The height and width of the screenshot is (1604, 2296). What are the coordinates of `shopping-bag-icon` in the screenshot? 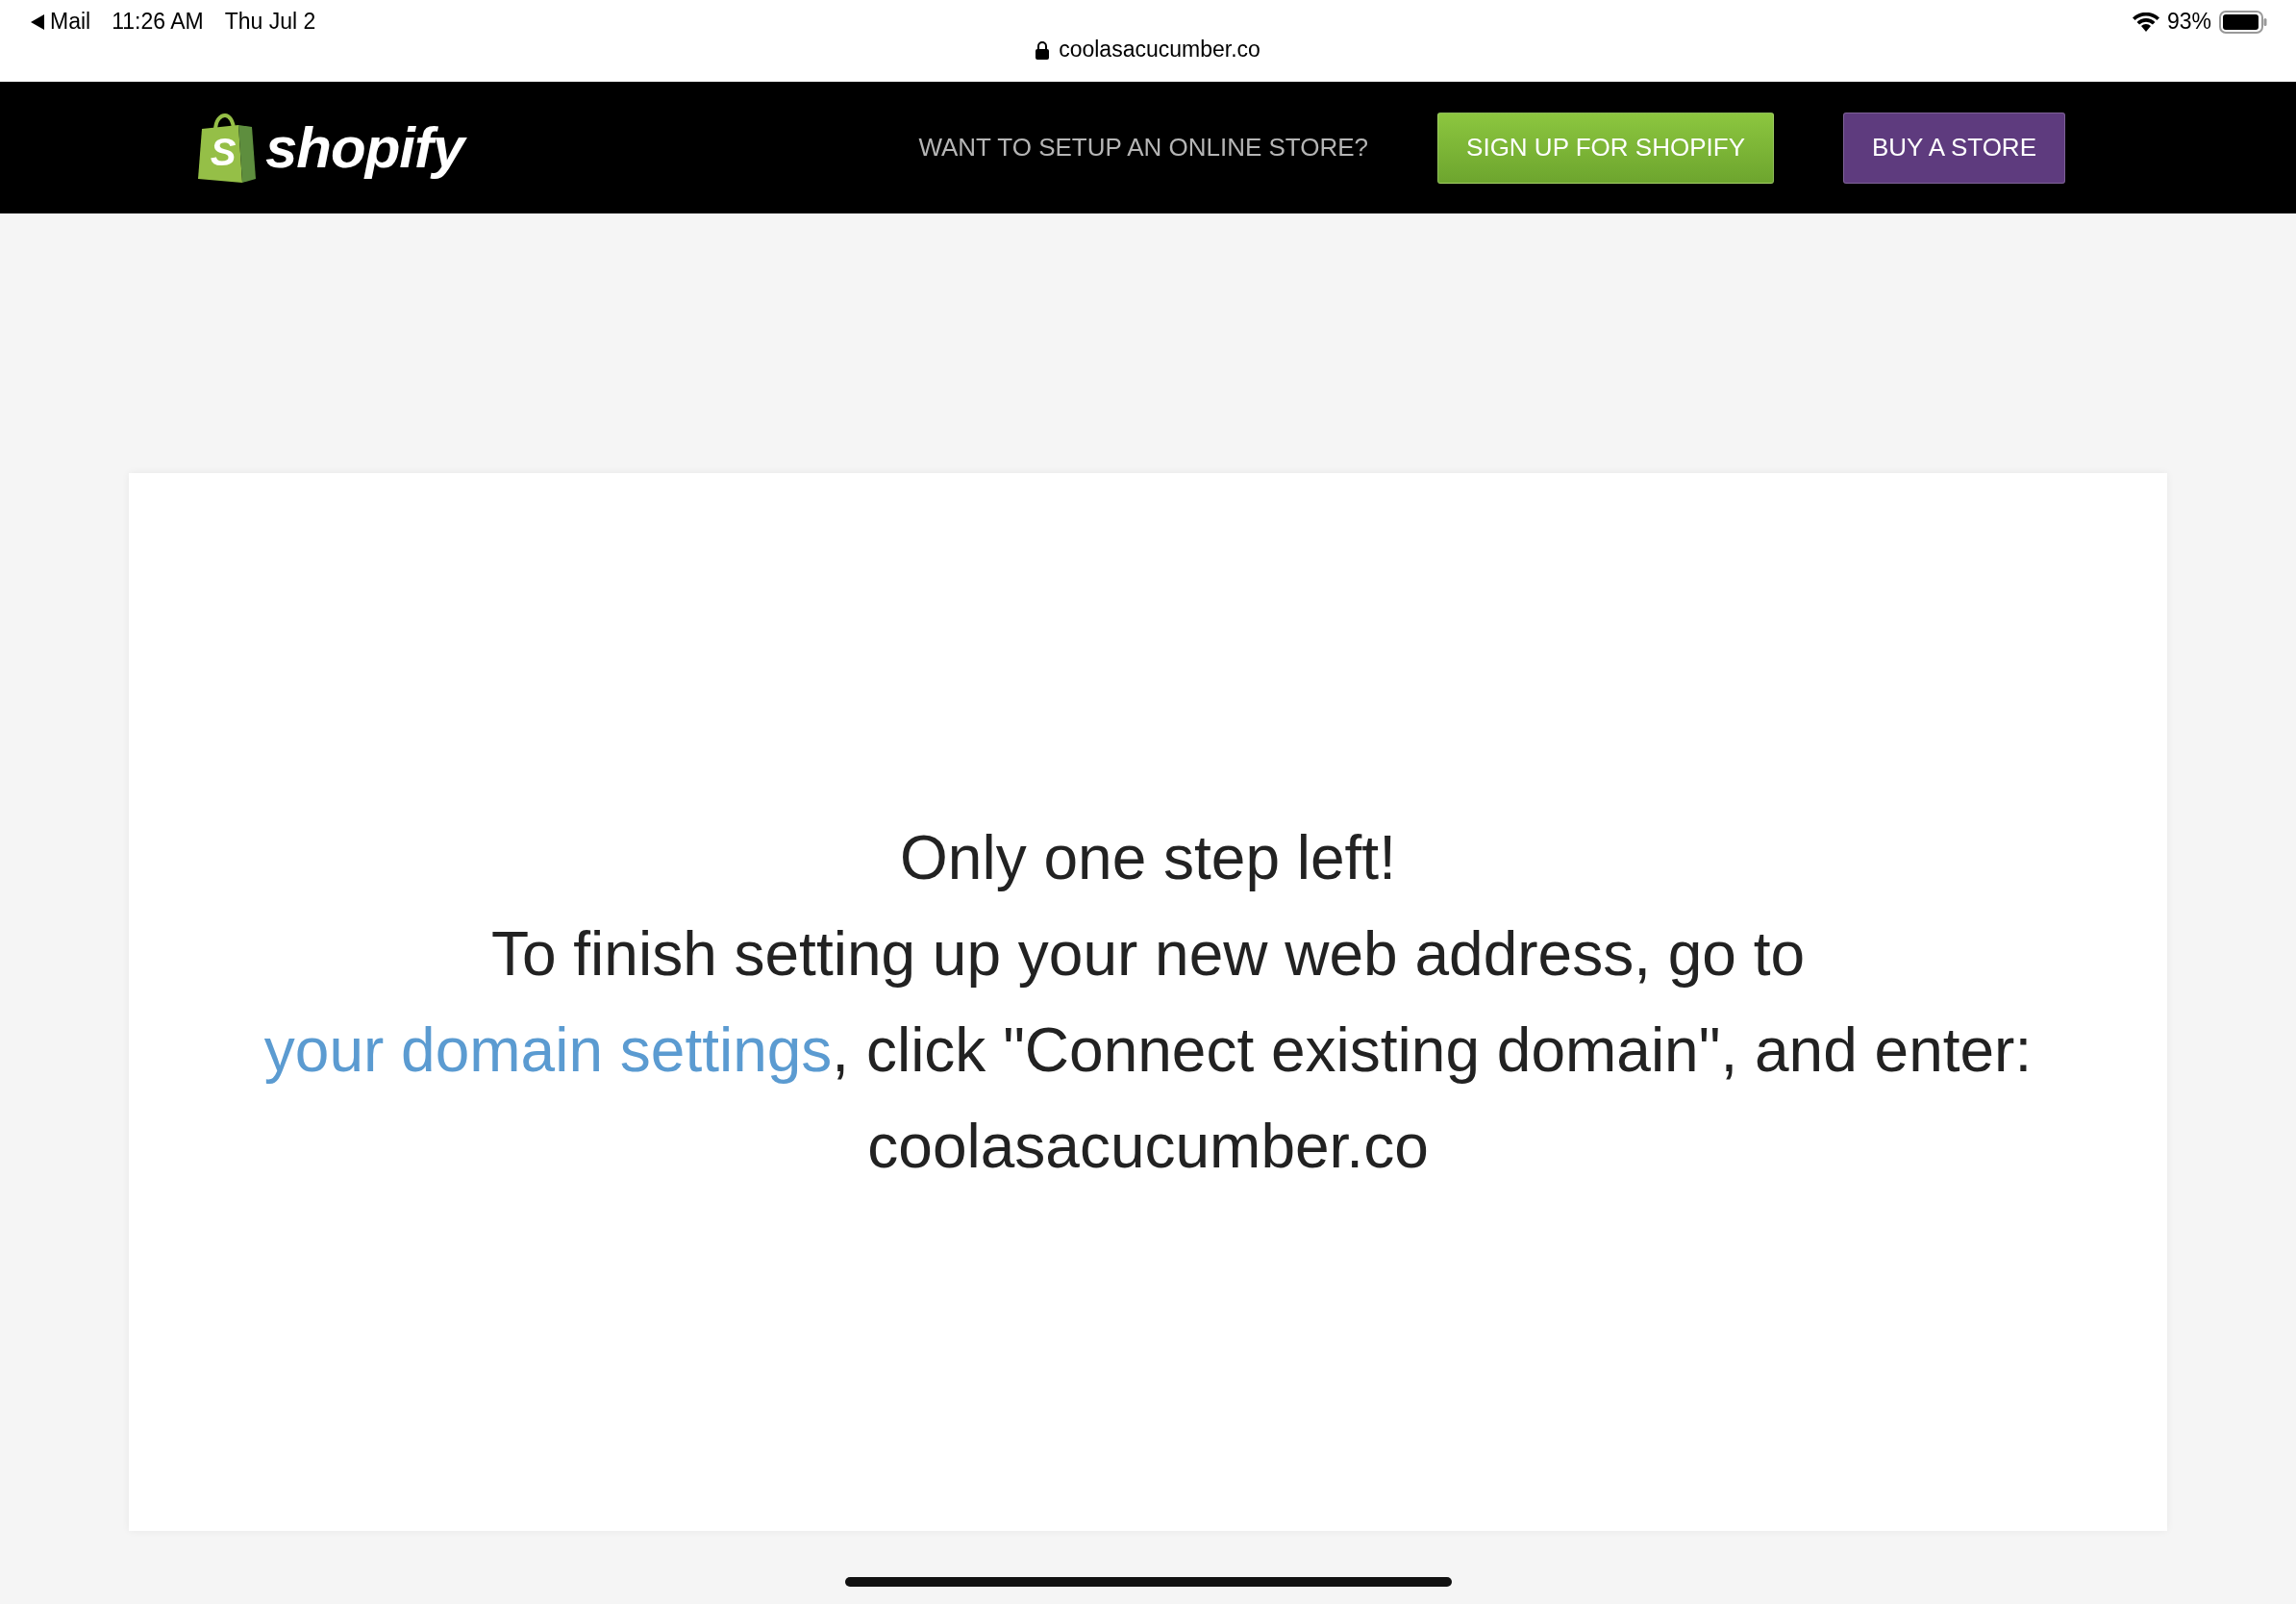 It's located at (226, 148).